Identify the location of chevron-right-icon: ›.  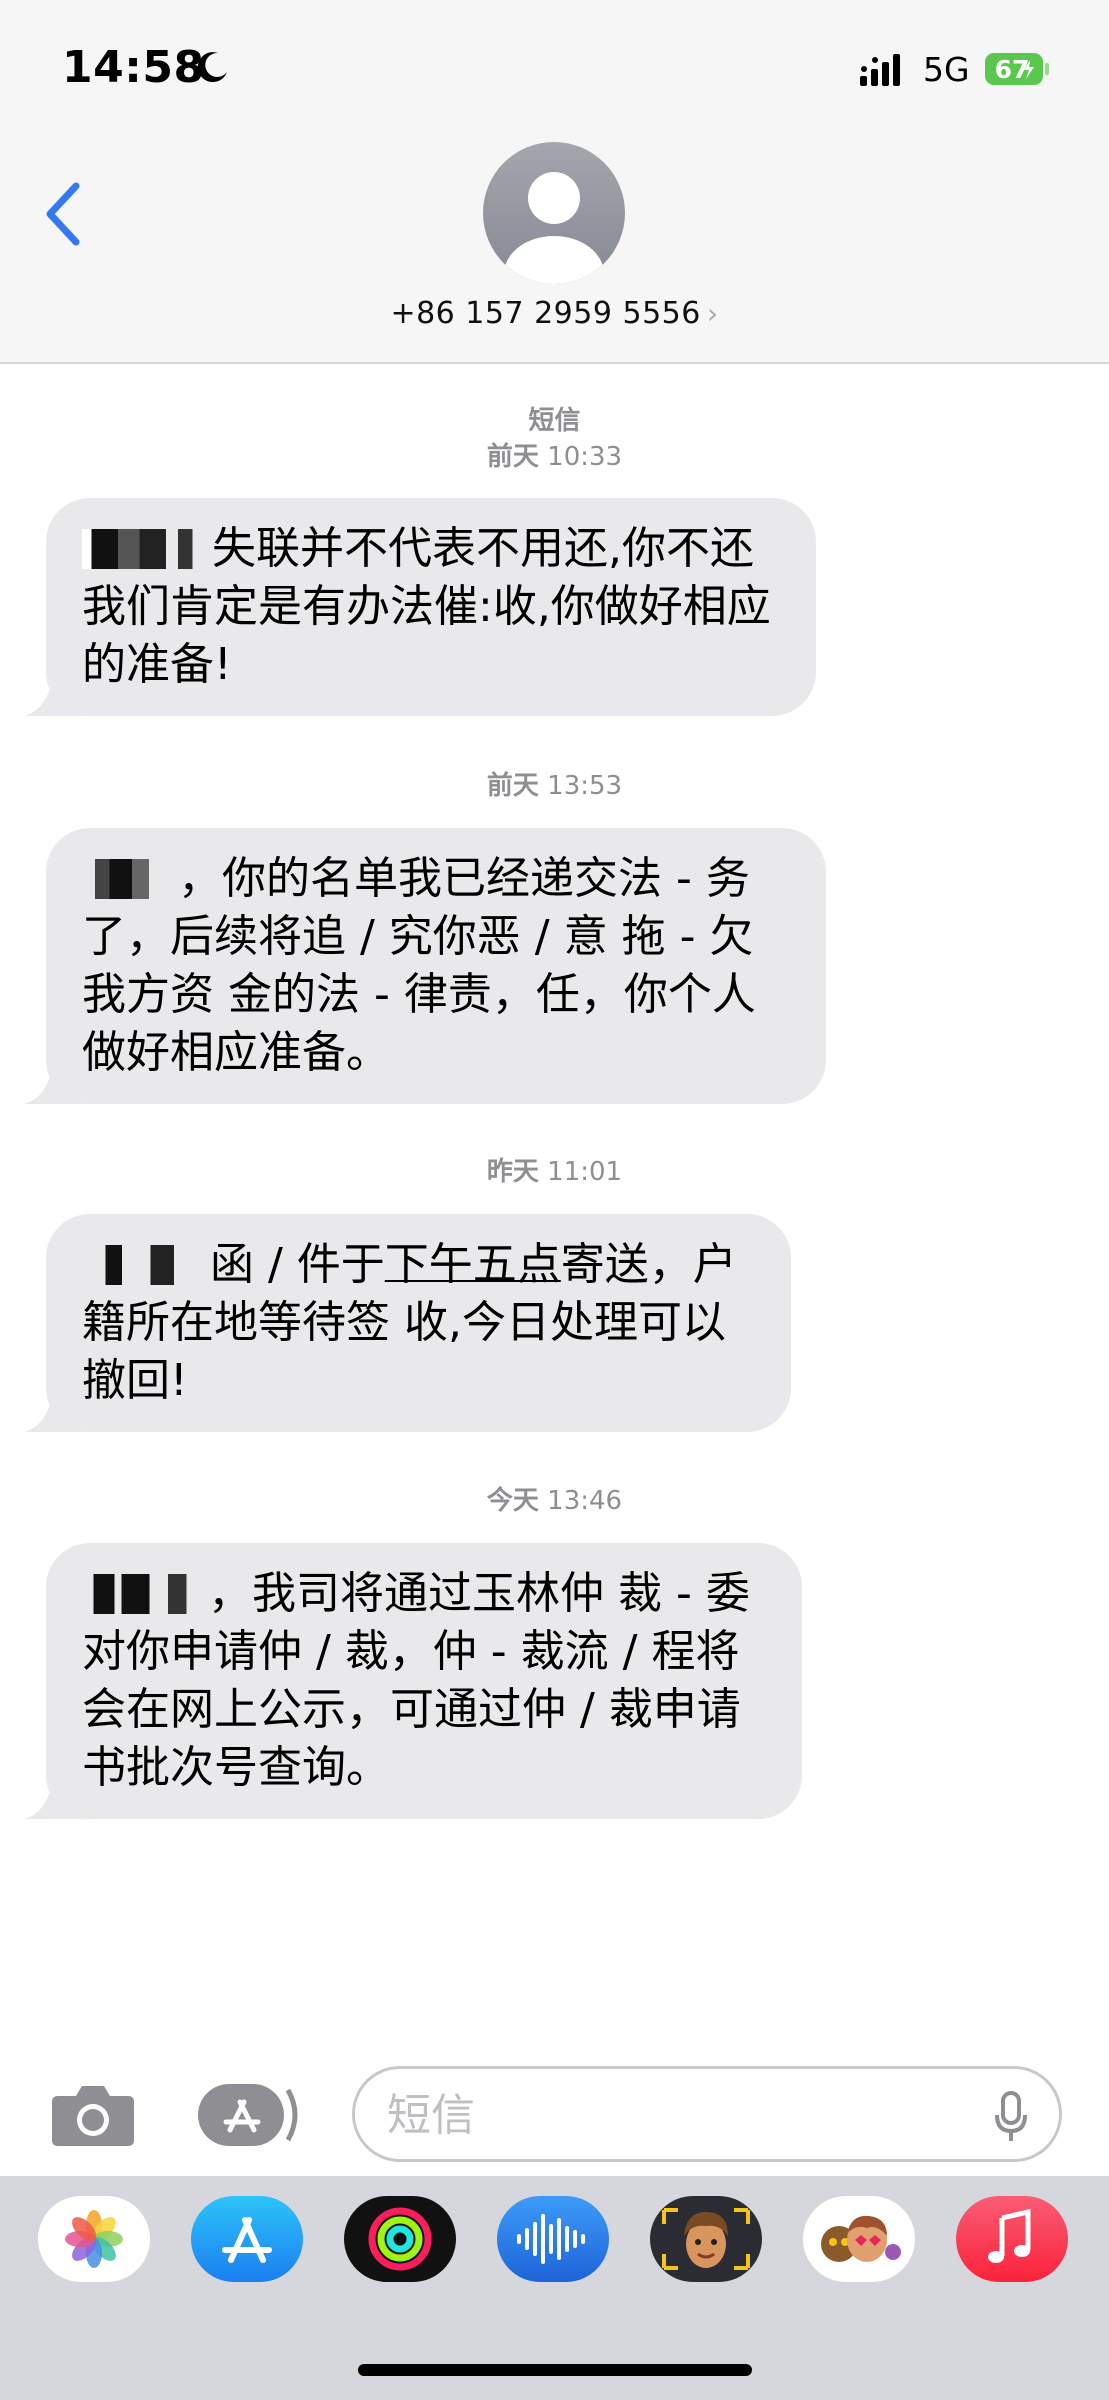
(712, 313).